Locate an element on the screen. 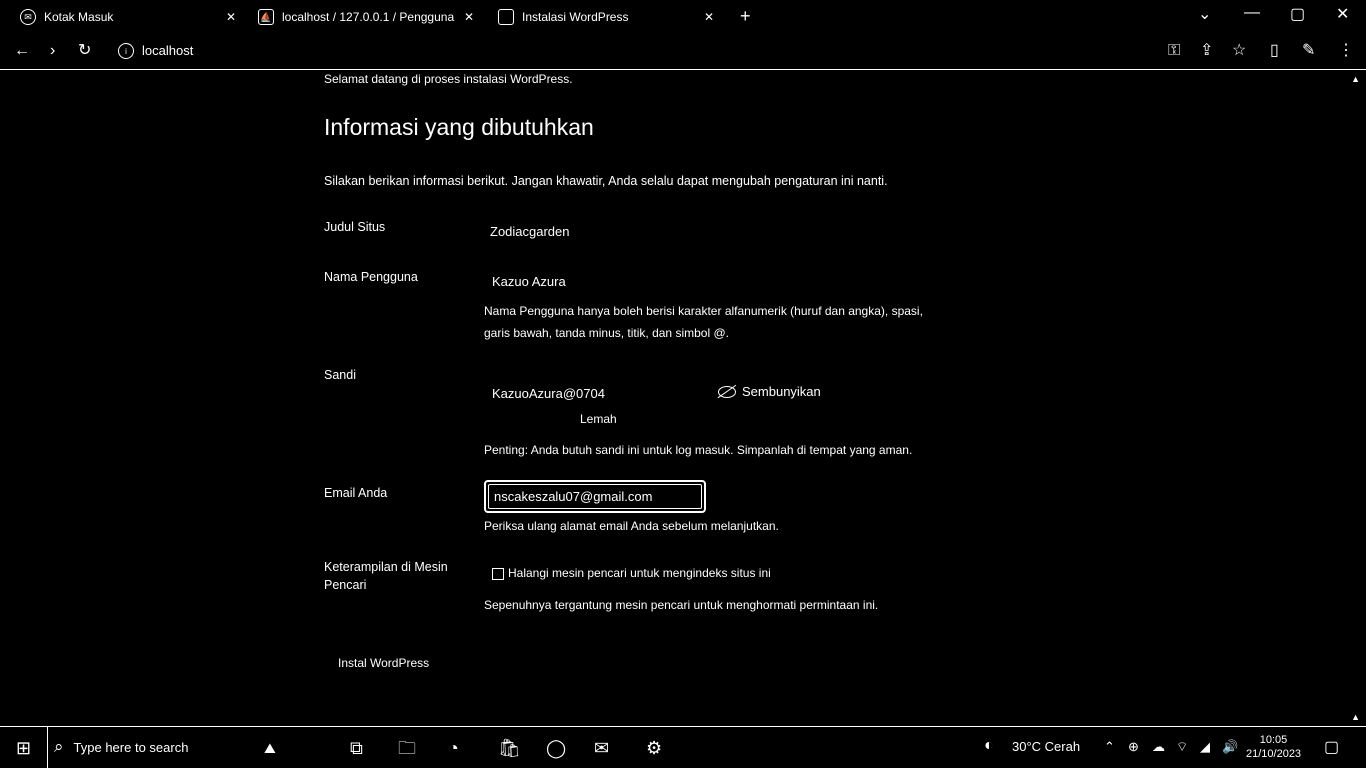 The height and width of the screenshot is (768, 1366). weather-status: 30°C Cerah is located at coordinates (1046, 746).